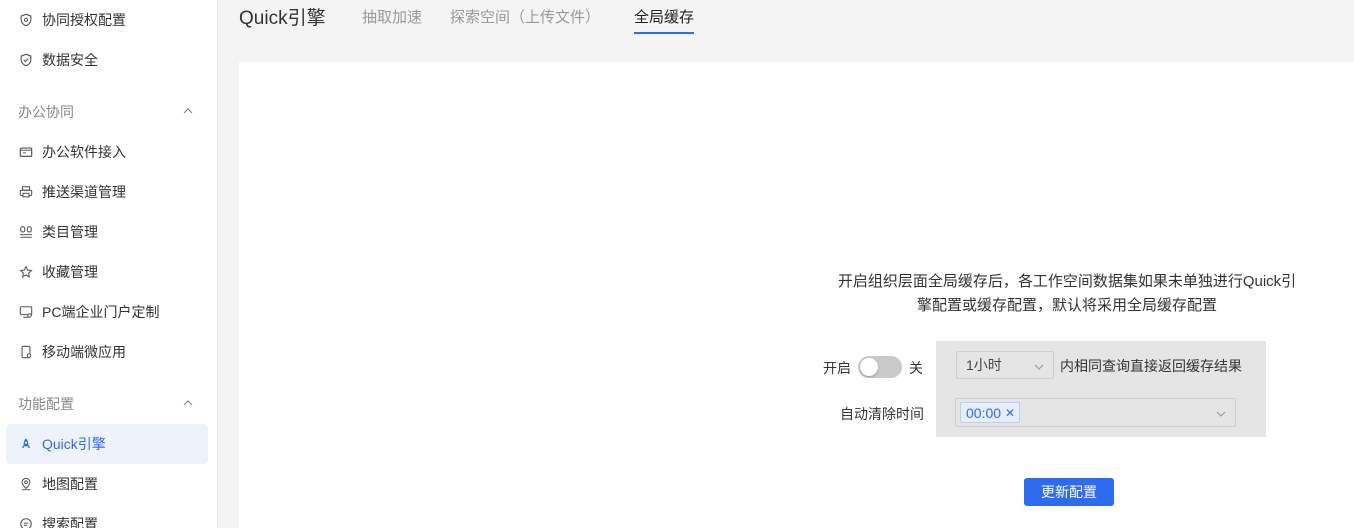 Image resolution: width=1354 pixels, height=528 pixels. What do you see at coordinates (107, 444) in the screenshot?
I see `sidebar-item-quick-engine: Quick引擎` at bounding box center [107, 444].